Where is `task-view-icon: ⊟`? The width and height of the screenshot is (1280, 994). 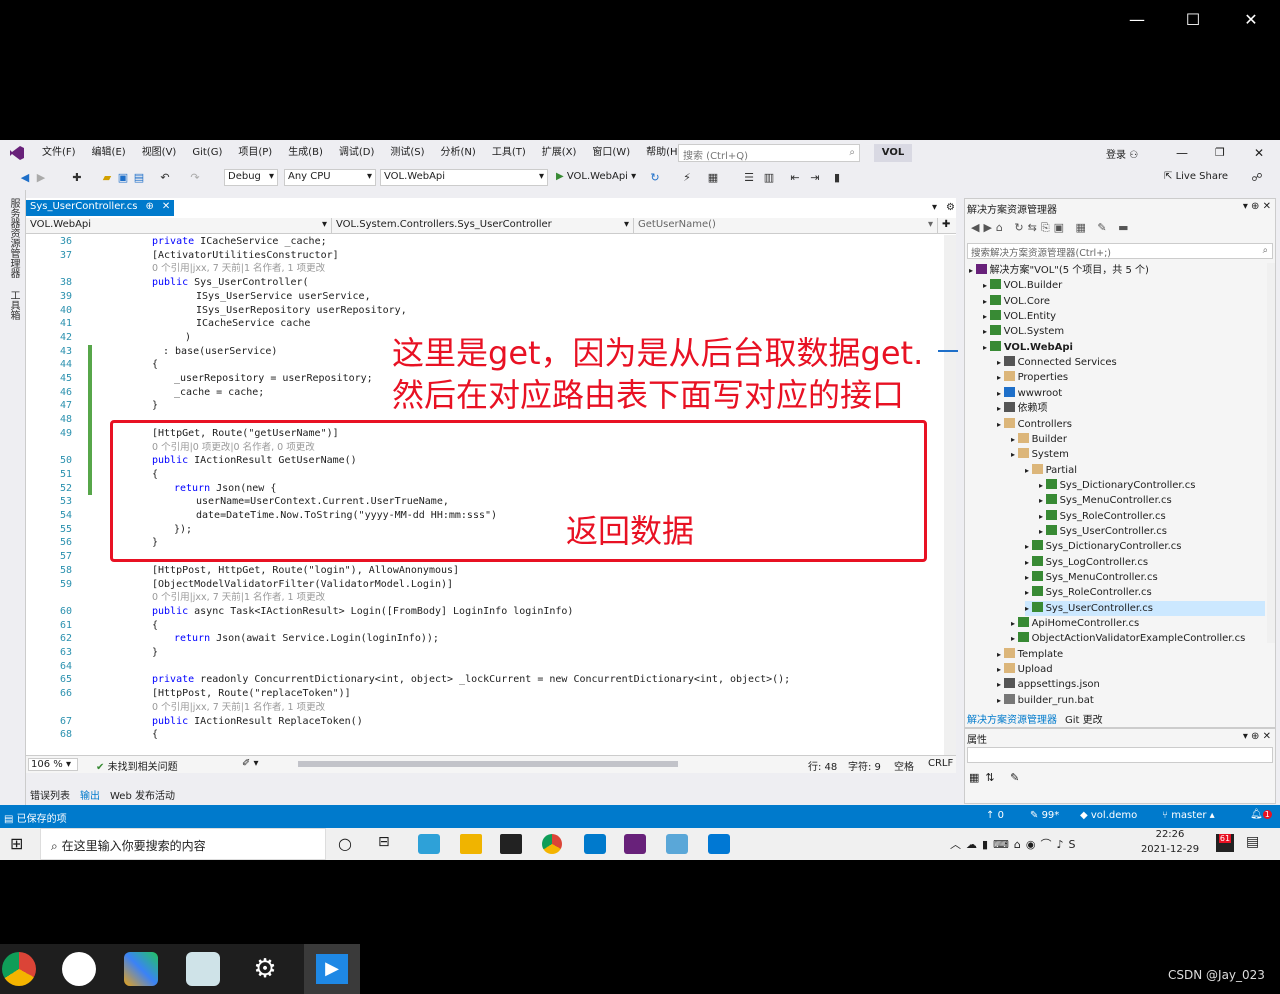 task-view-icon: ⊟ is located at coordinates (384, 842).